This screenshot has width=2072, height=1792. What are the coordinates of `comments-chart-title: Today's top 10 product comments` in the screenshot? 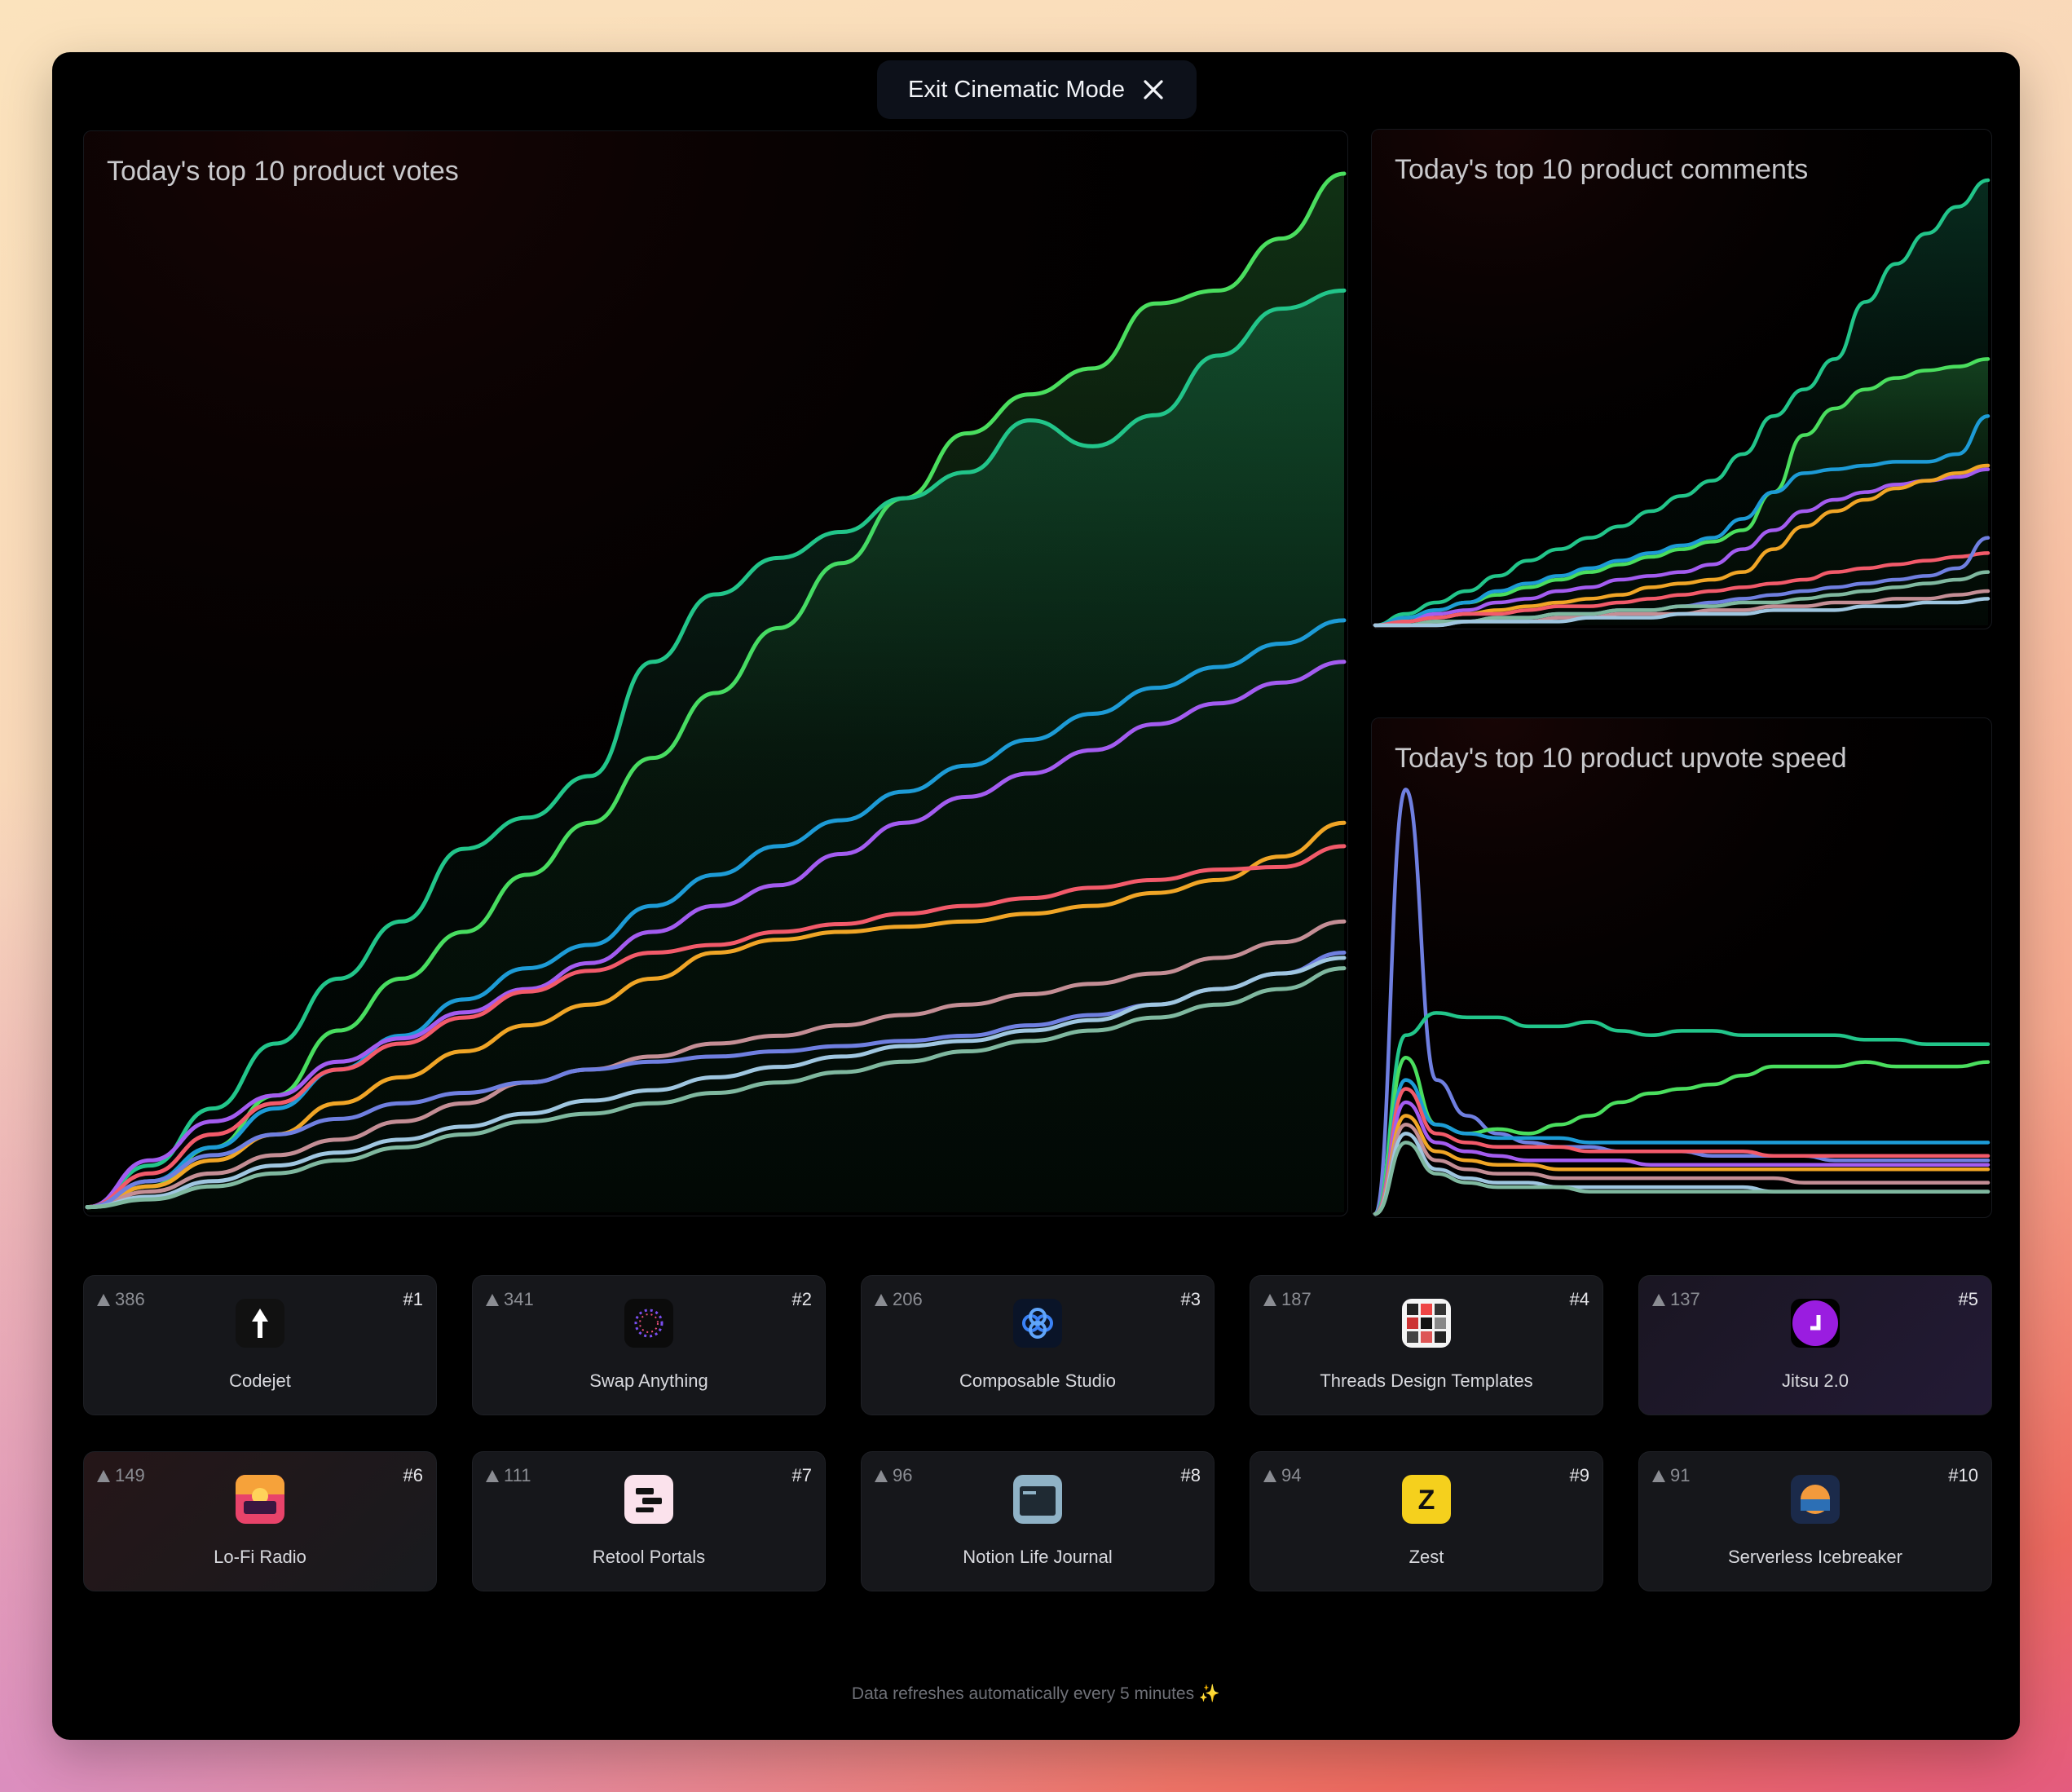 It's located at (1602, 169).